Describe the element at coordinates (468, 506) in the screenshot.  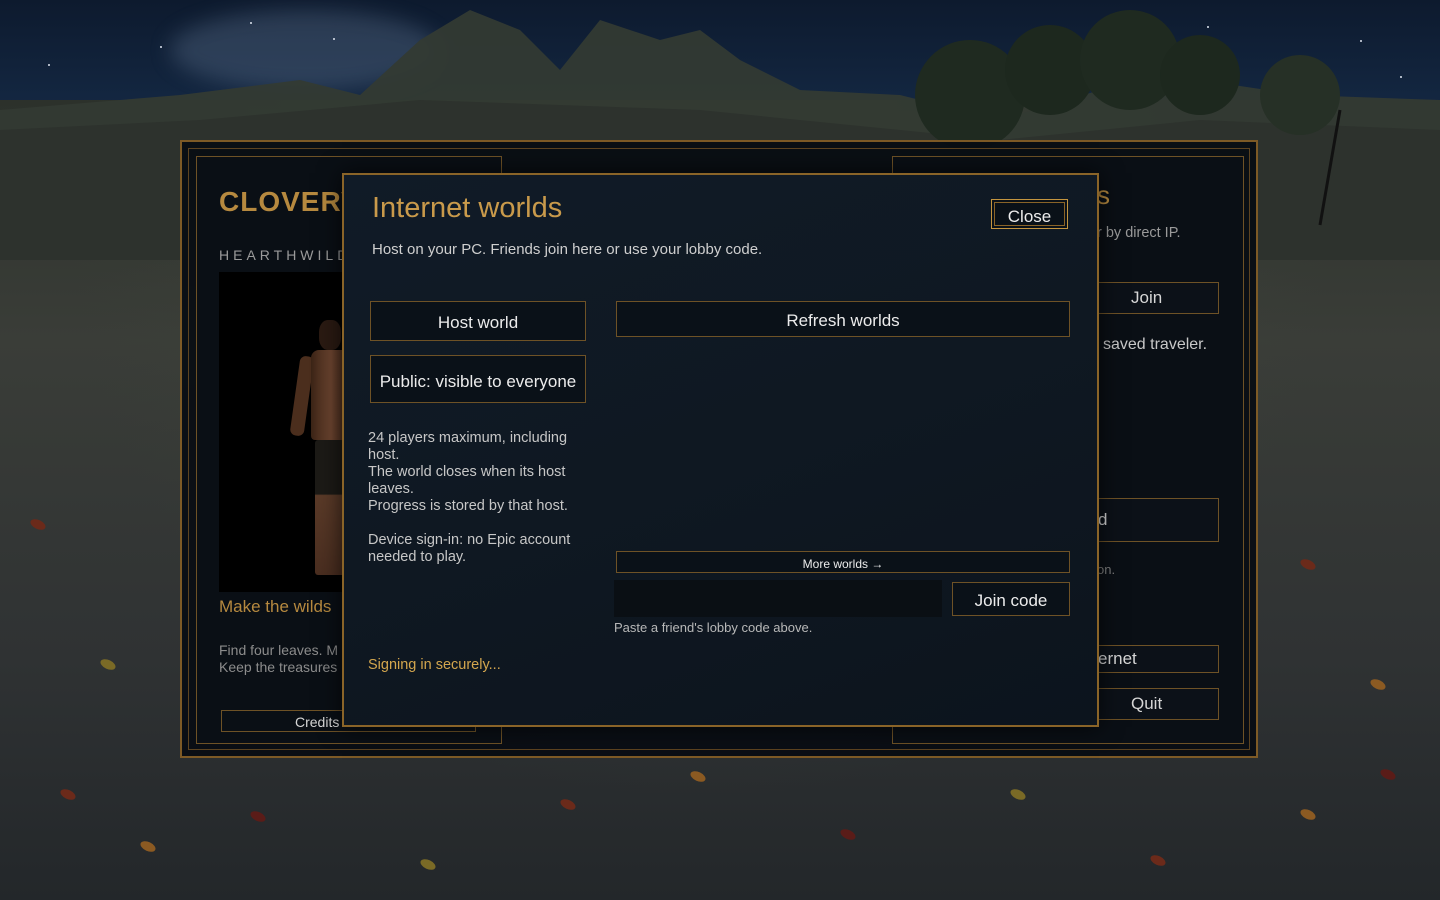
I see `info-line: Progress is stored by that host.` at that location.